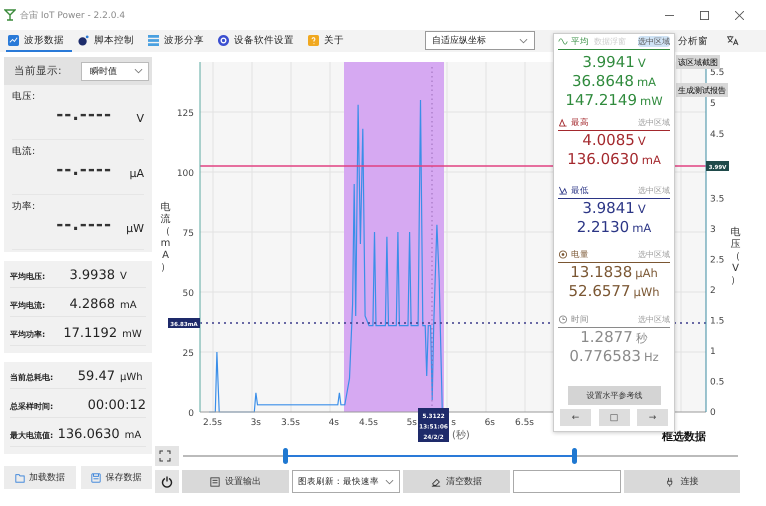  What do you see at coordinates (91, 275) in the screenshot?
I see `stat-value: 3.9938` at bounding box center [91, 275].